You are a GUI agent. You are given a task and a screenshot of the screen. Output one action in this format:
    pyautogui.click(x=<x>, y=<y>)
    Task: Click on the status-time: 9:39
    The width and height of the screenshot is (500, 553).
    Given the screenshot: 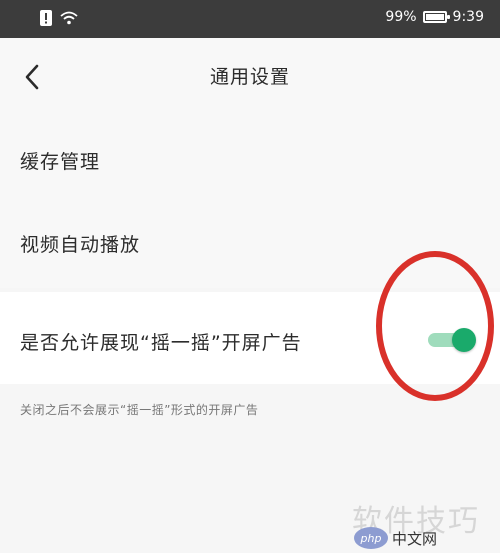 What is the action you would take?
    pyautogui.click(x=468, y=17)
    